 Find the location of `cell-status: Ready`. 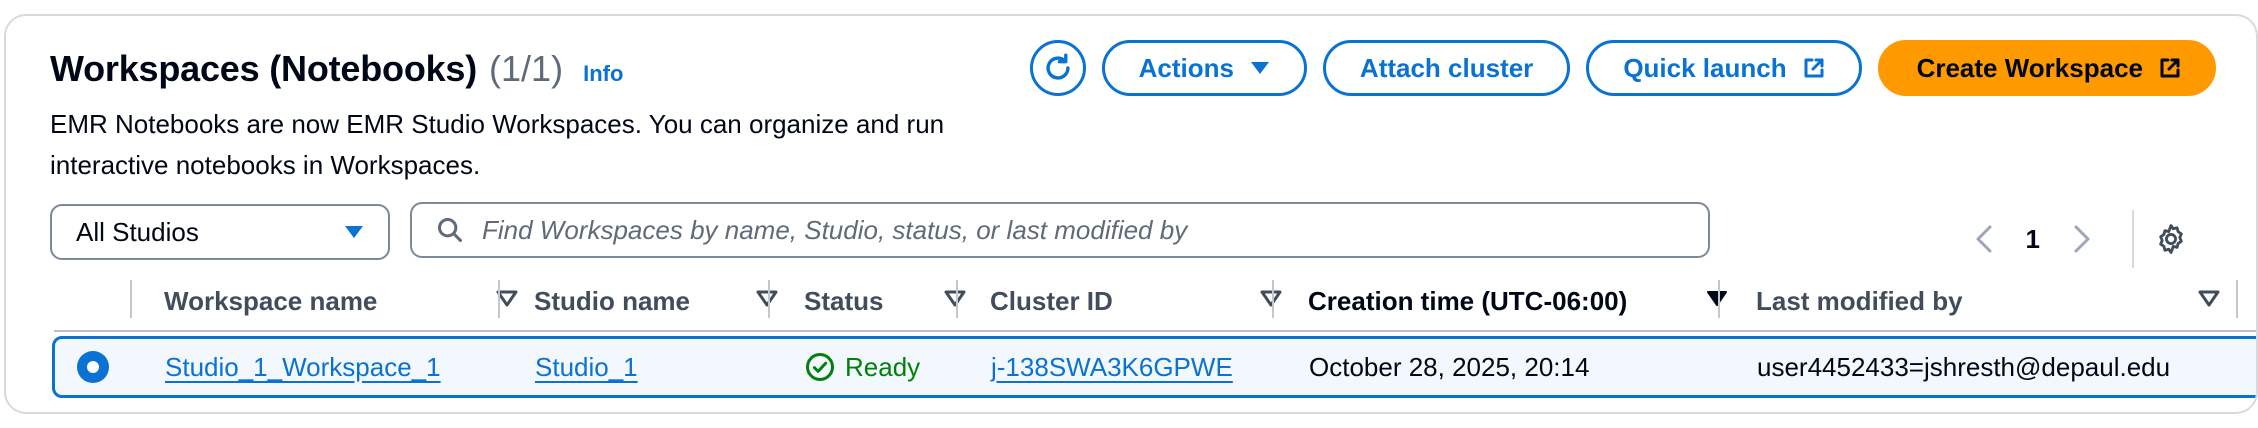

cell-status: Ready is located at coordinates (862, 367).